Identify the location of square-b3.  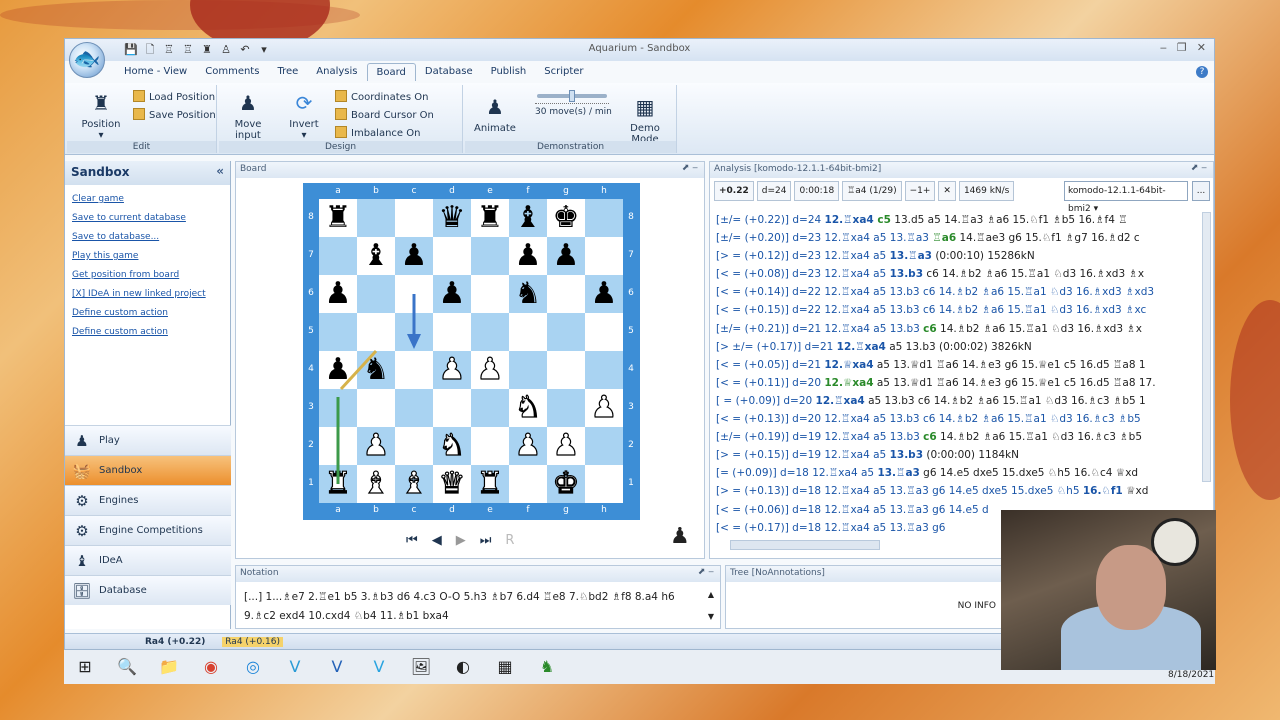
(376, 408).